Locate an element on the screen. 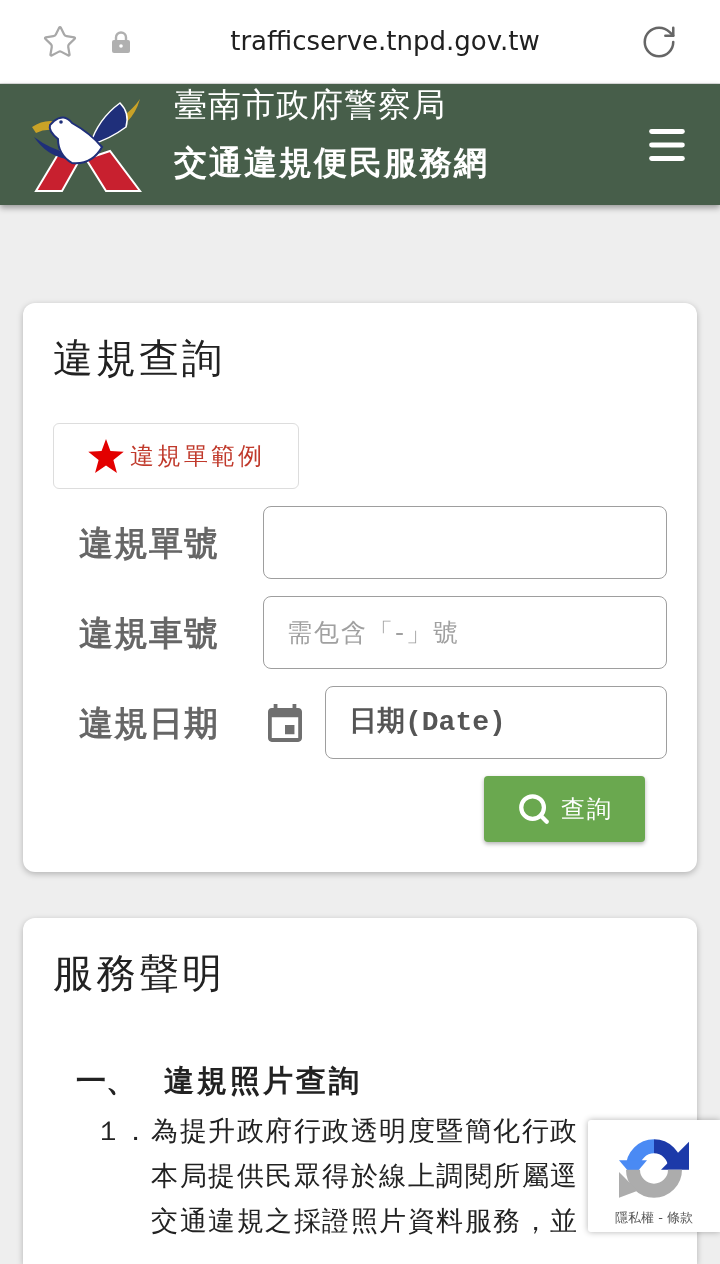 Image resolution: width=720 pixels, height=1264 pixels. example-button: 違規單範例 is located at coordinates (176, 456).